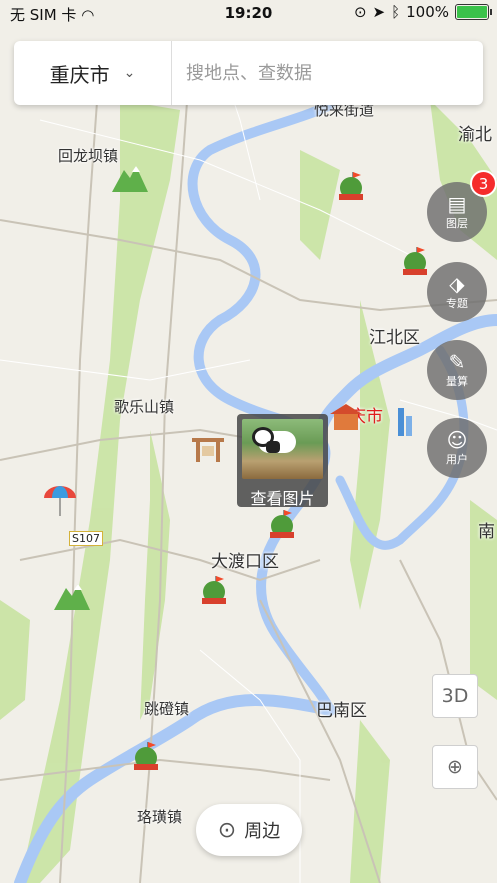 This screenshot has width=497, height=883. Describe the element at coordinates (379, 12) in the screenshot. I see `location-arrow-icon: ➤` at that location.